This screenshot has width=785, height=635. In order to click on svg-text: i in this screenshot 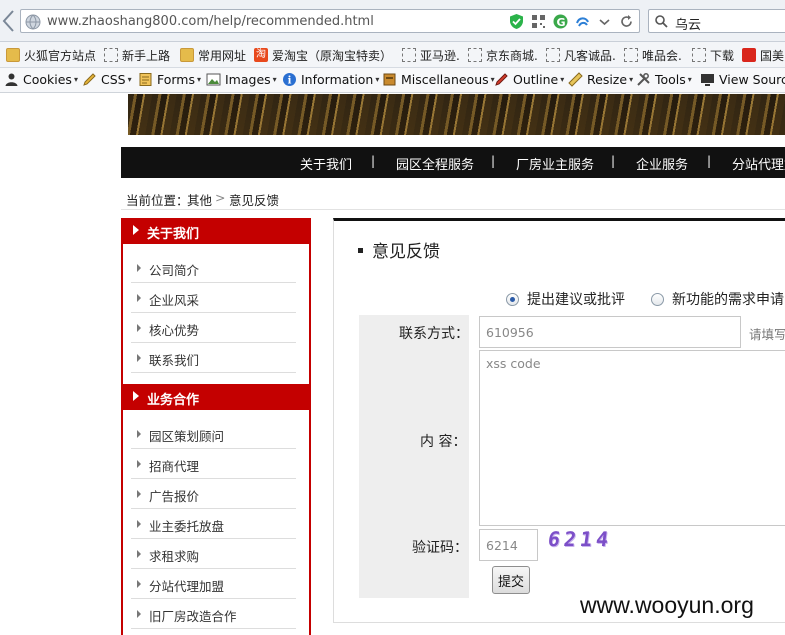, I will do `click(290, 81)`.